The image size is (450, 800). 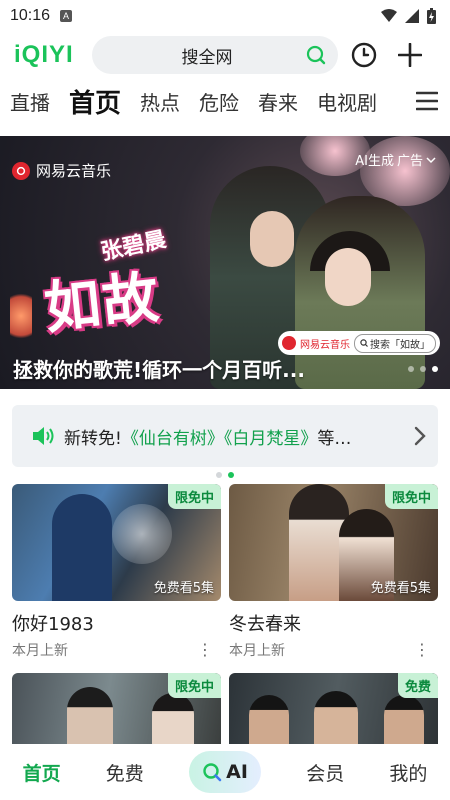 I want to click on tab-tv-series: 电视剧, so click(x=347, y=101).